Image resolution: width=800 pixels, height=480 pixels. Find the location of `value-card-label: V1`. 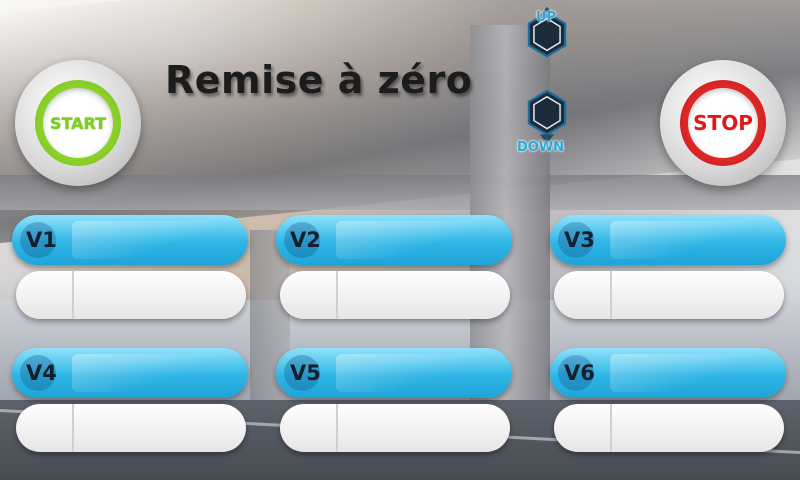

value-card-label: V1 is located at coordinates (41, 240).